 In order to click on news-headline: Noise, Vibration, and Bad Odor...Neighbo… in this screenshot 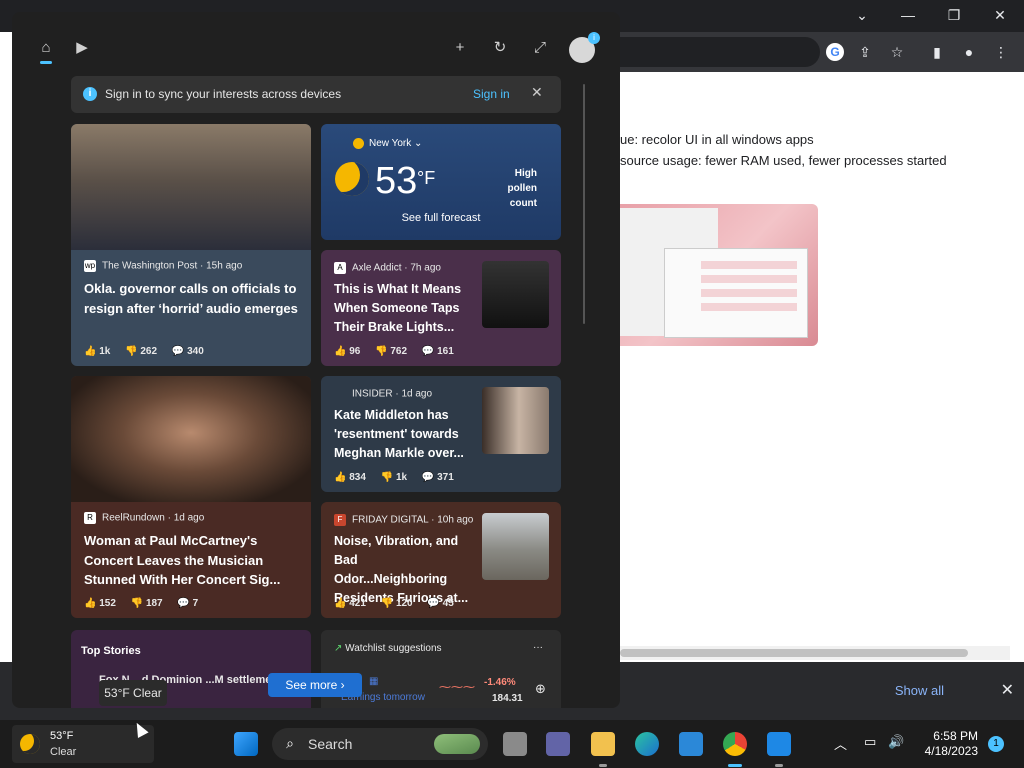, I will do `click(404, 570)`.